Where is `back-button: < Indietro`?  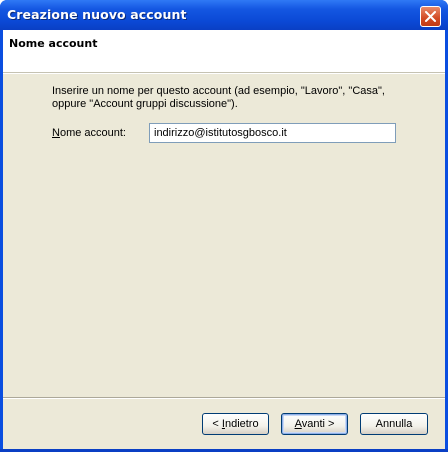 back-button: < Indietro is located at coordinates (235, 424).